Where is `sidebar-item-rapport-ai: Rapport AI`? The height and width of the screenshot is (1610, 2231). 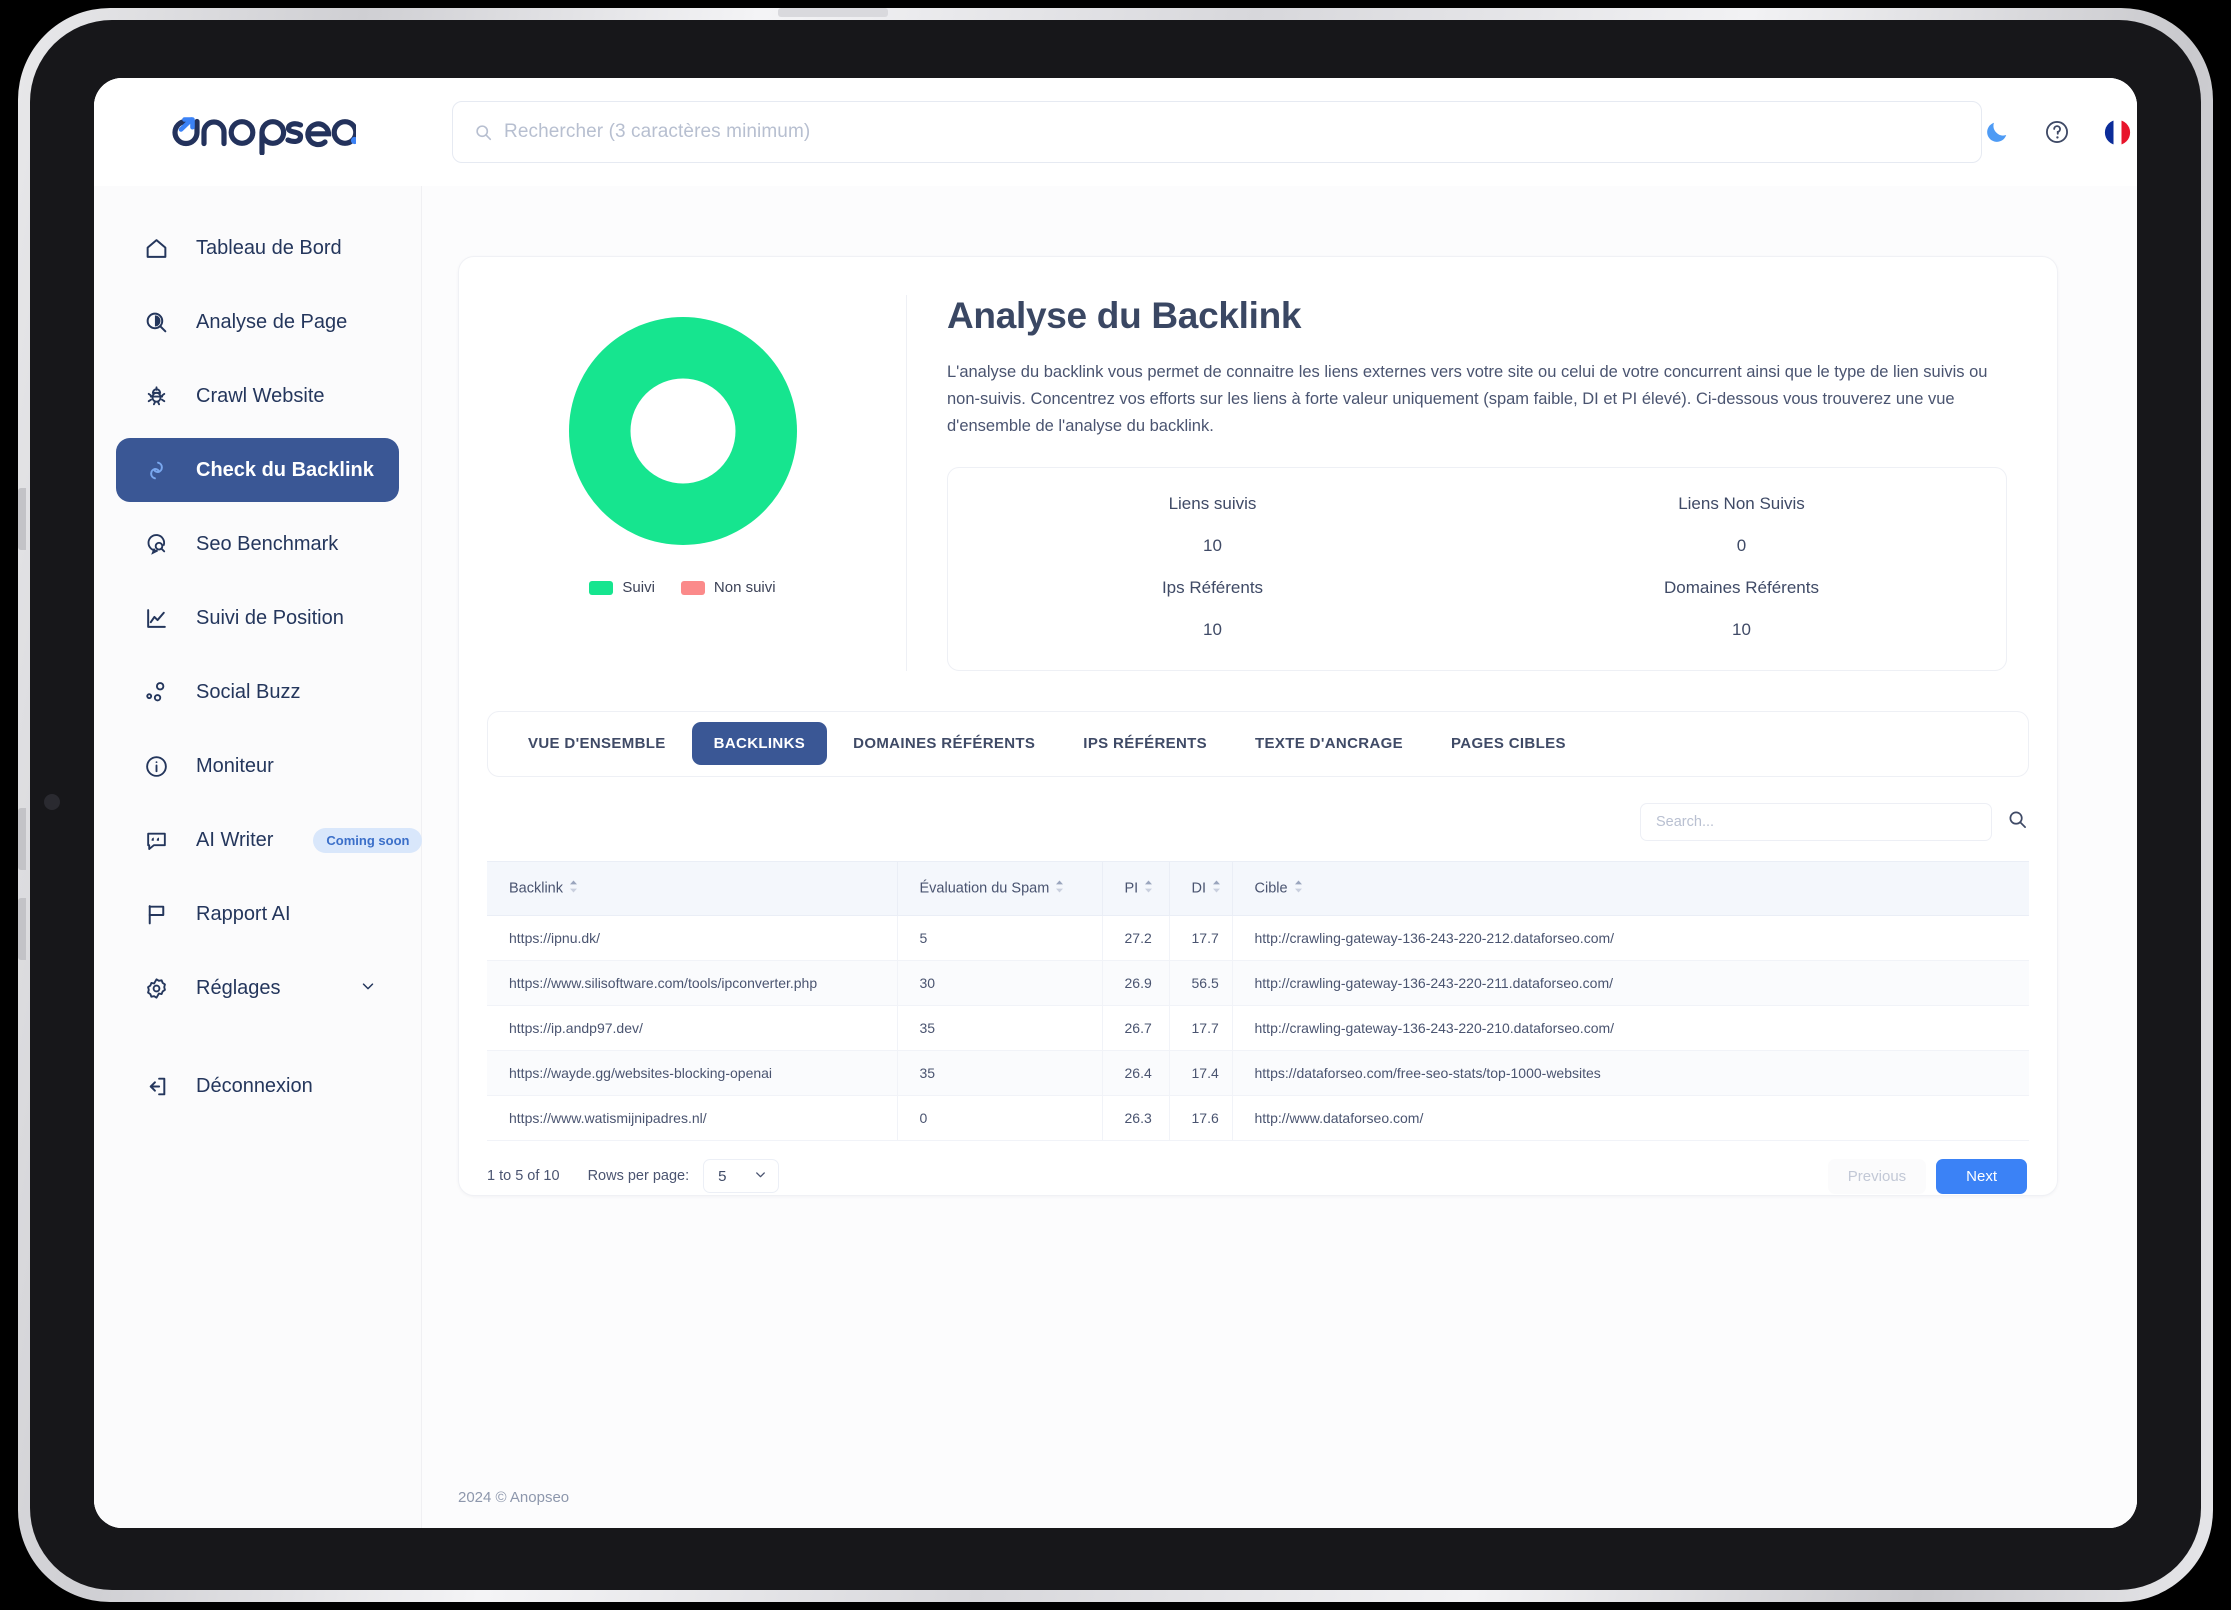
sidebar-item-rapport-ai: Rapport AI is located at coordinates (257, 914).